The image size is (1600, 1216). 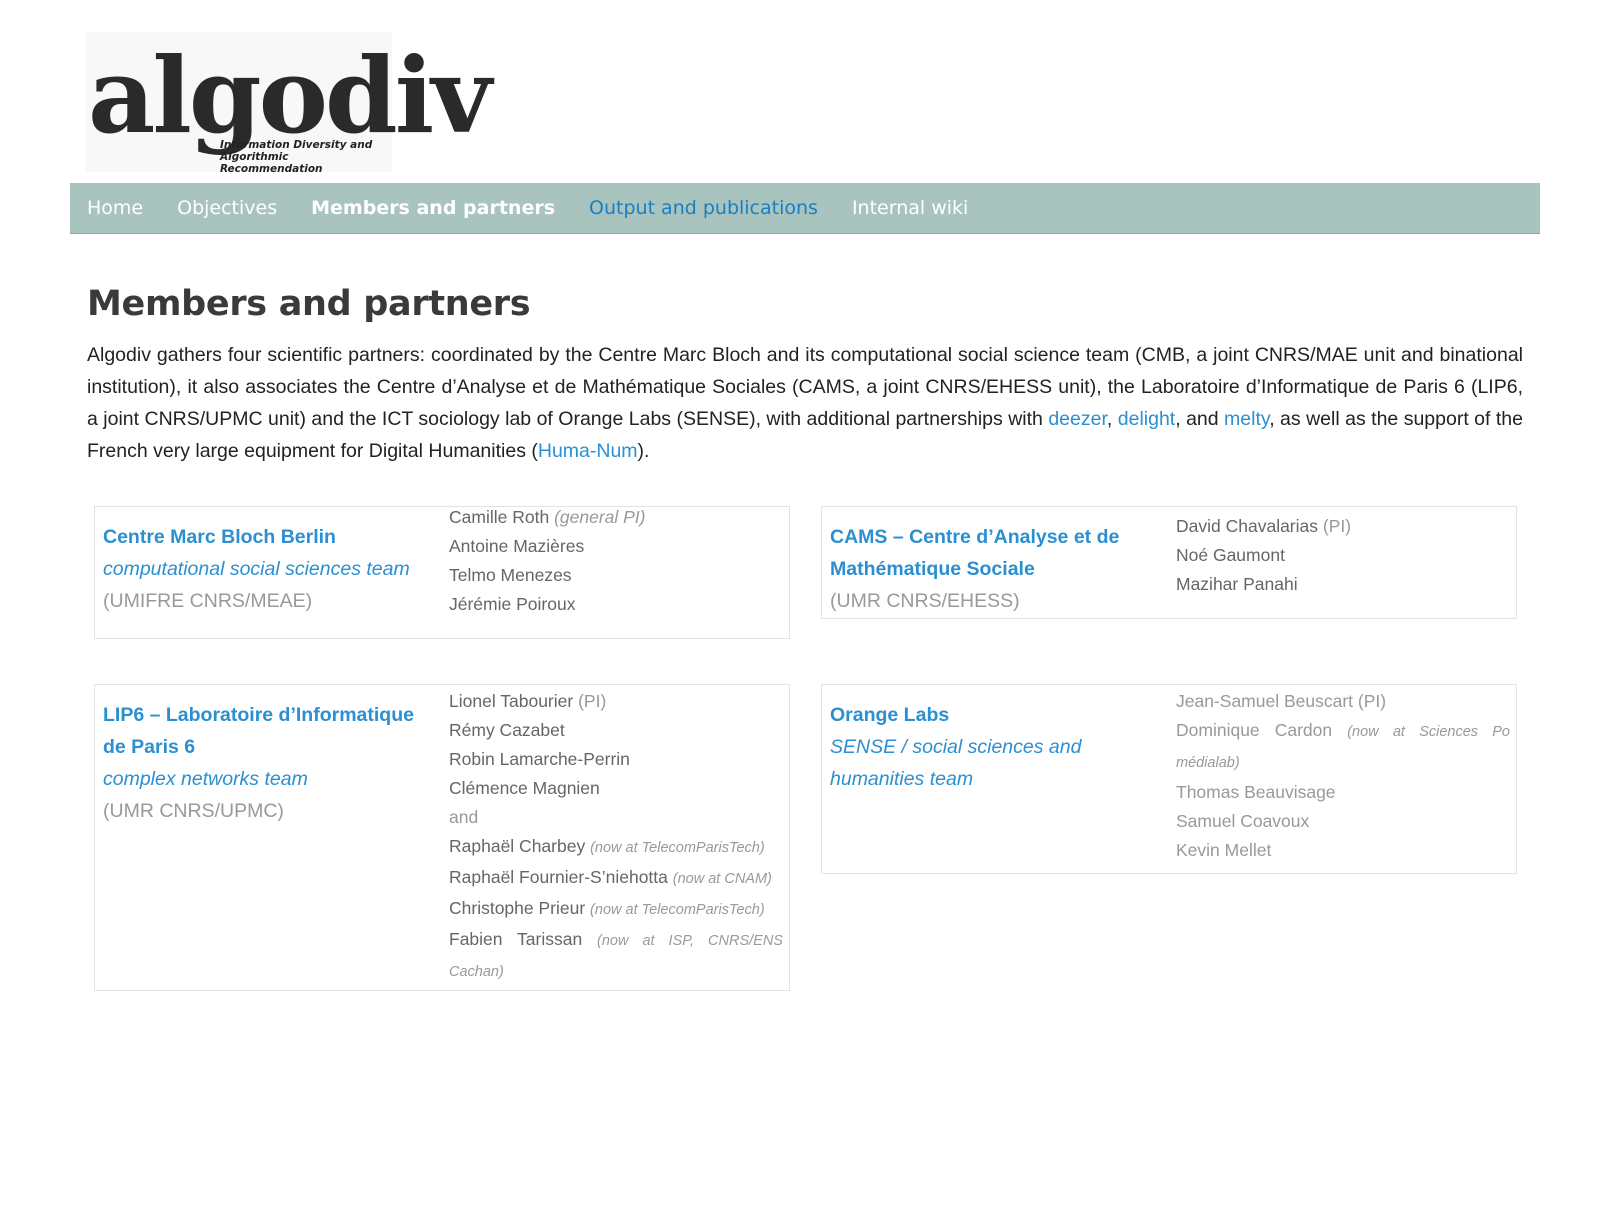 What do you see at coordinates (499, 517) in the screenshot?
I see `member-name: Camille Roth` at bounding box center [499, 517].